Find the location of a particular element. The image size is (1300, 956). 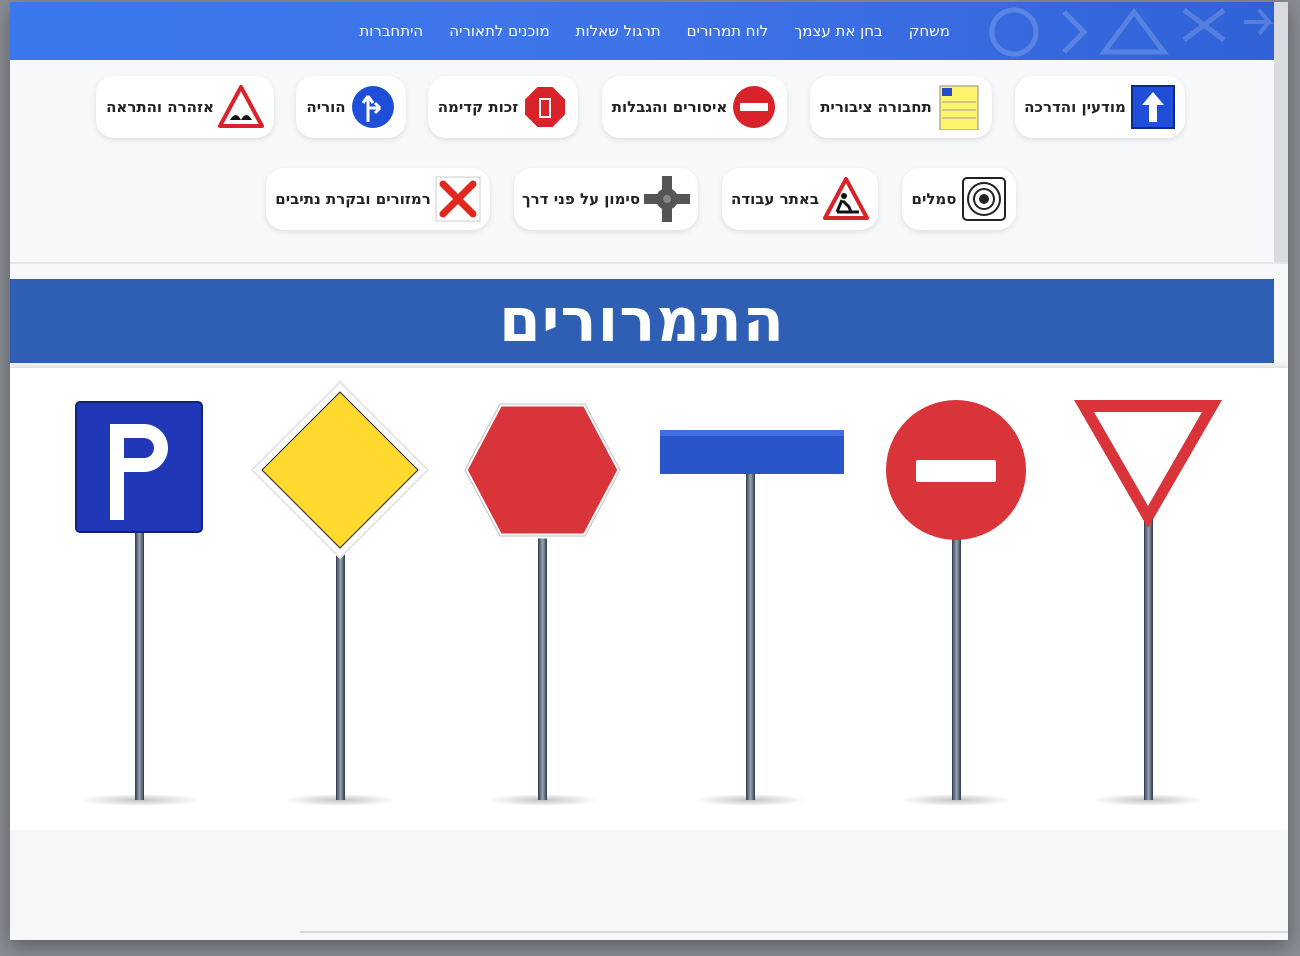

category-traffic-lights: רמזורים ובקרת נתיבים is located at coordinates (378, 199).